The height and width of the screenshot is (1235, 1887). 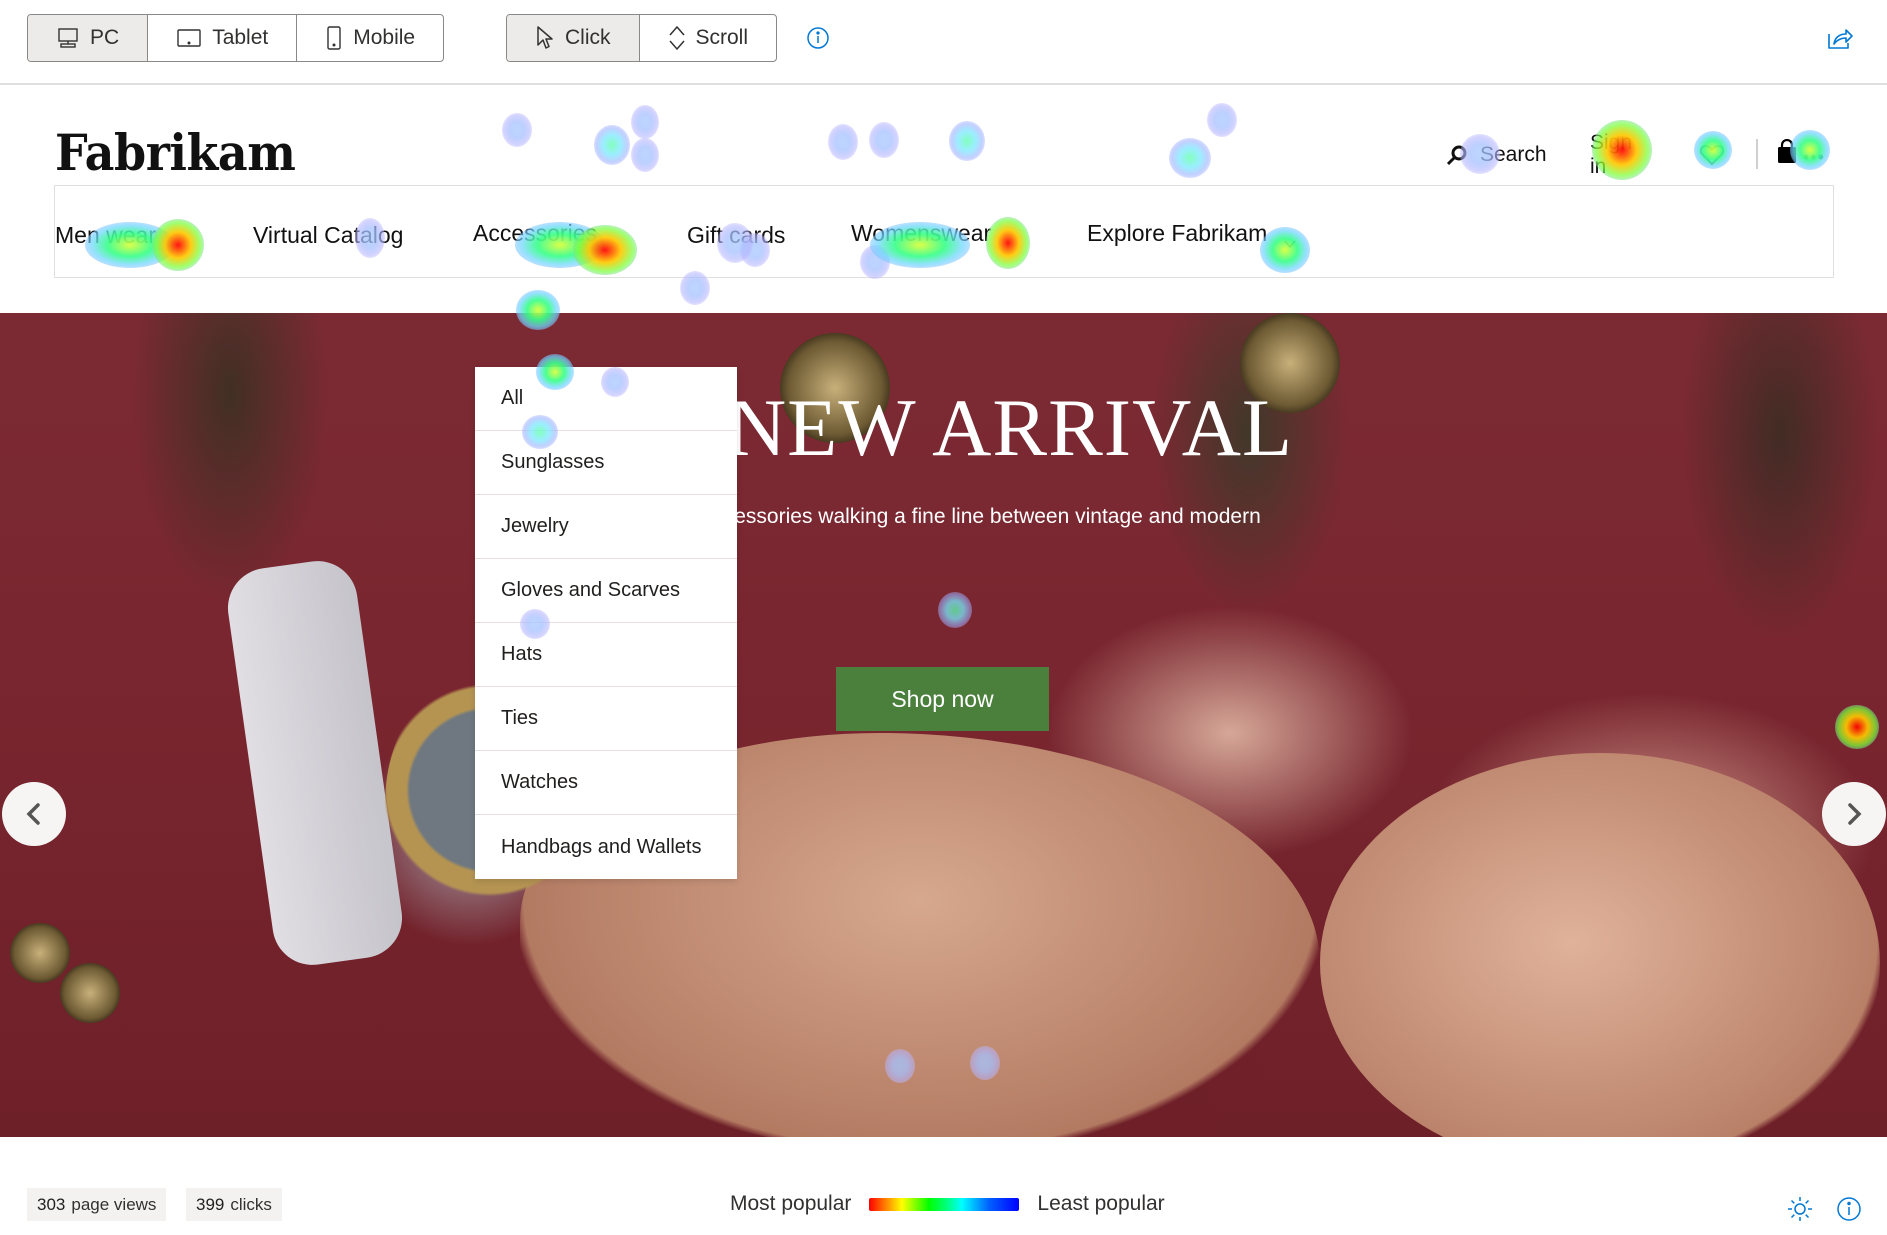 I want to click on search-link: Search, so click(x=1496, y=155).